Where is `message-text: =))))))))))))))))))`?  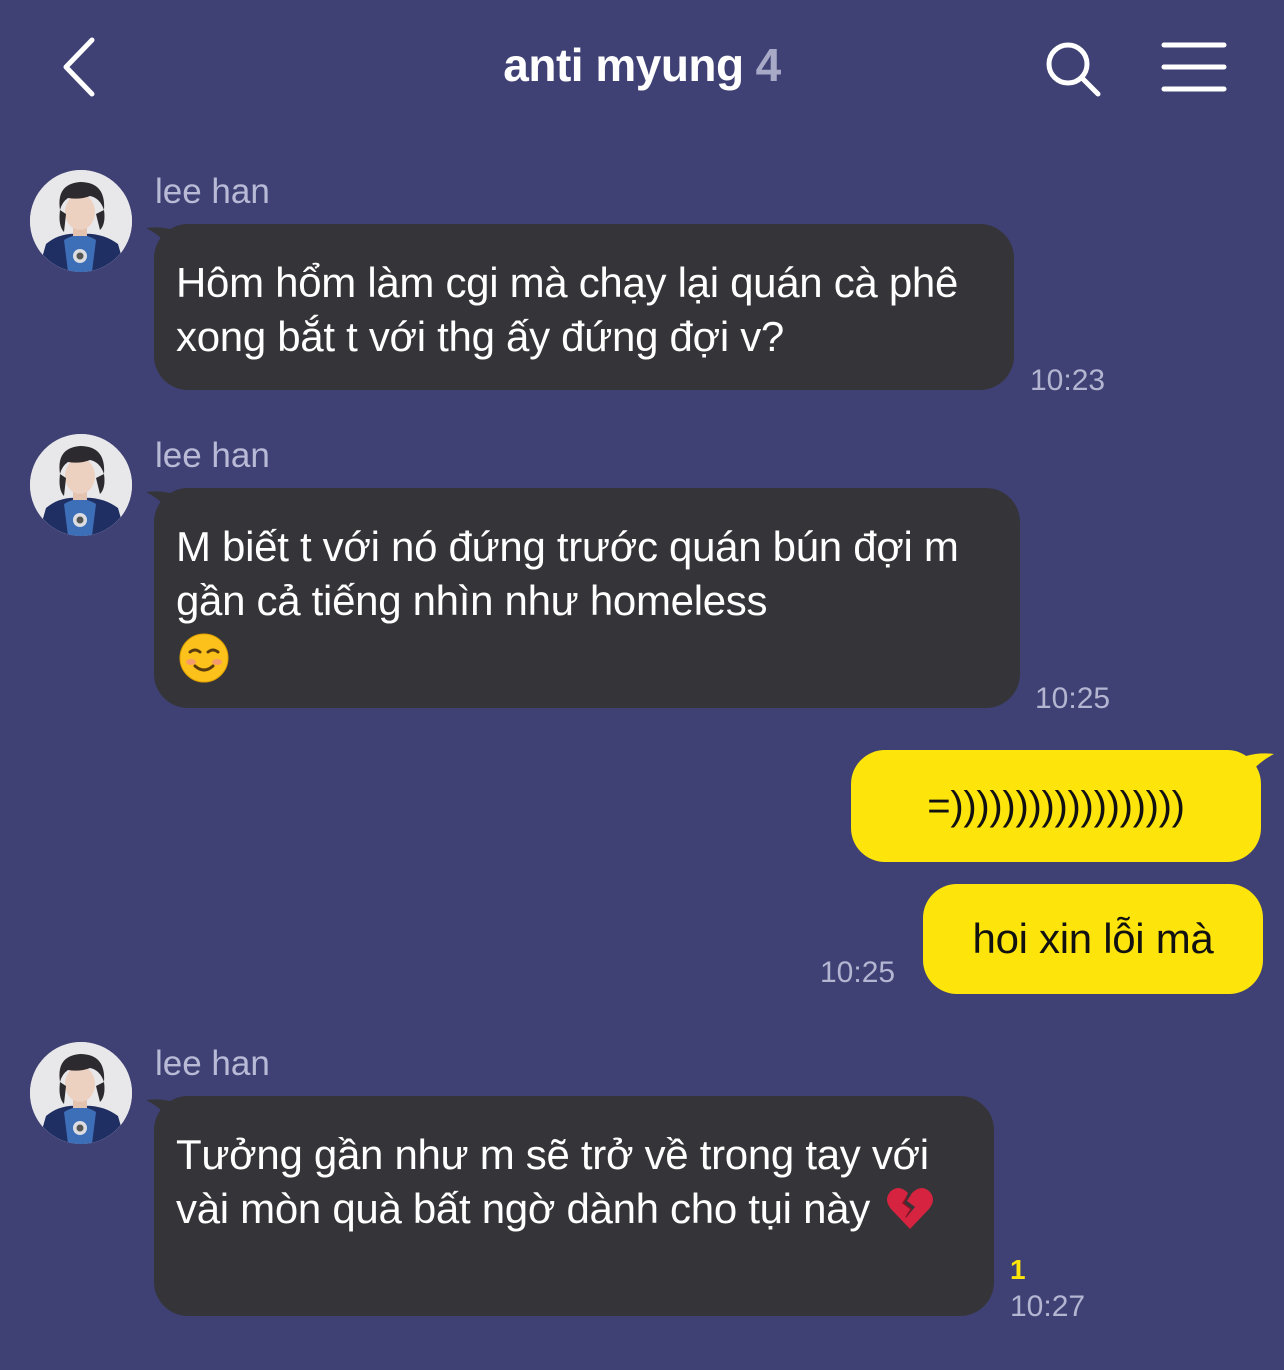
message-text: =)))))))))))))))))) is located at coordinates (1056, 806).